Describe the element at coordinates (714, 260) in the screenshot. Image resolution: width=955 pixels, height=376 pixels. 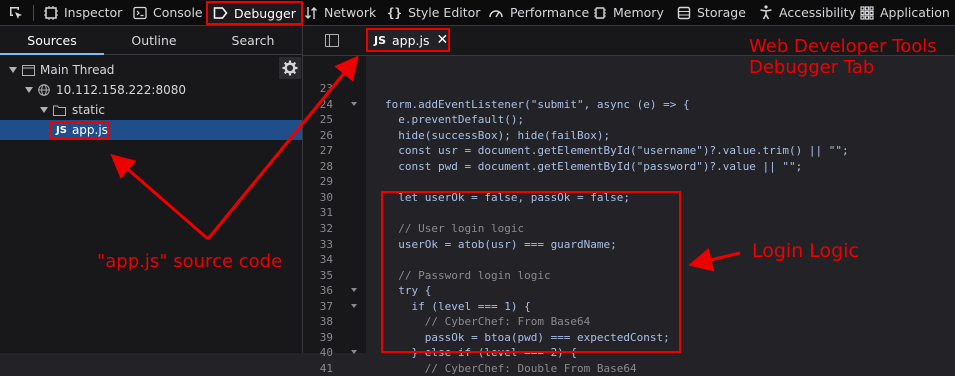
I see `arrow-to-login-logic` at that location.